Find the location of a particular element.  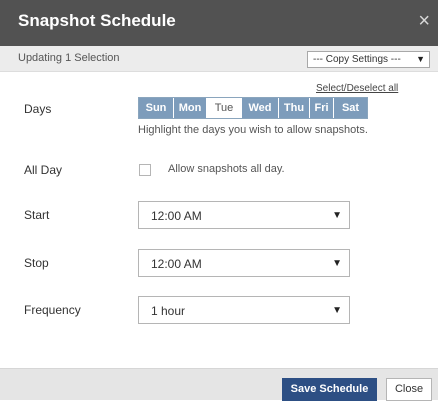

close-button: Close is located at coordinates (409, 389).